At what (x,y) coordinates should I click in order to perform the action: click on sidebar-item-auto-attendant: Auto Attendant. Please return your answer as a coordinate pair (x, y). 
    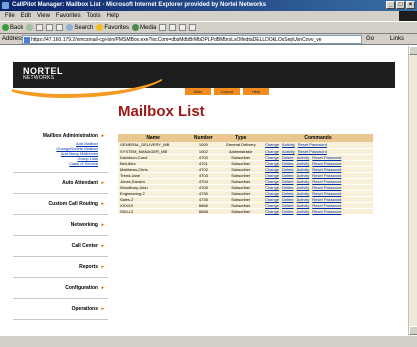
    Looking at the image, I should click on (60, 183).